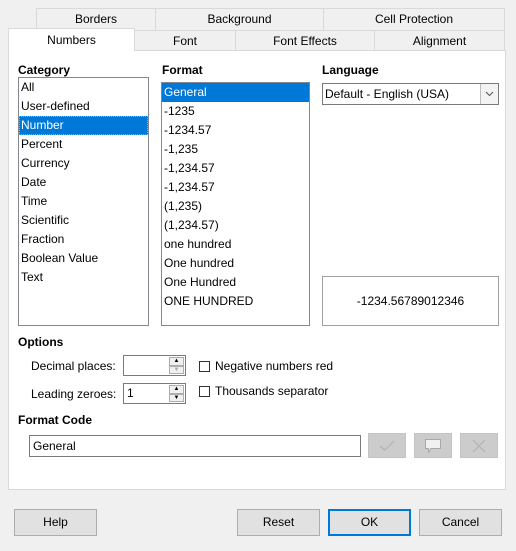 Image resolution: width=516 pixels, height=551 pixels. Describe the element at coordinates (235, 263) in the screenshot. I see `format-item: One hundred` at that location.